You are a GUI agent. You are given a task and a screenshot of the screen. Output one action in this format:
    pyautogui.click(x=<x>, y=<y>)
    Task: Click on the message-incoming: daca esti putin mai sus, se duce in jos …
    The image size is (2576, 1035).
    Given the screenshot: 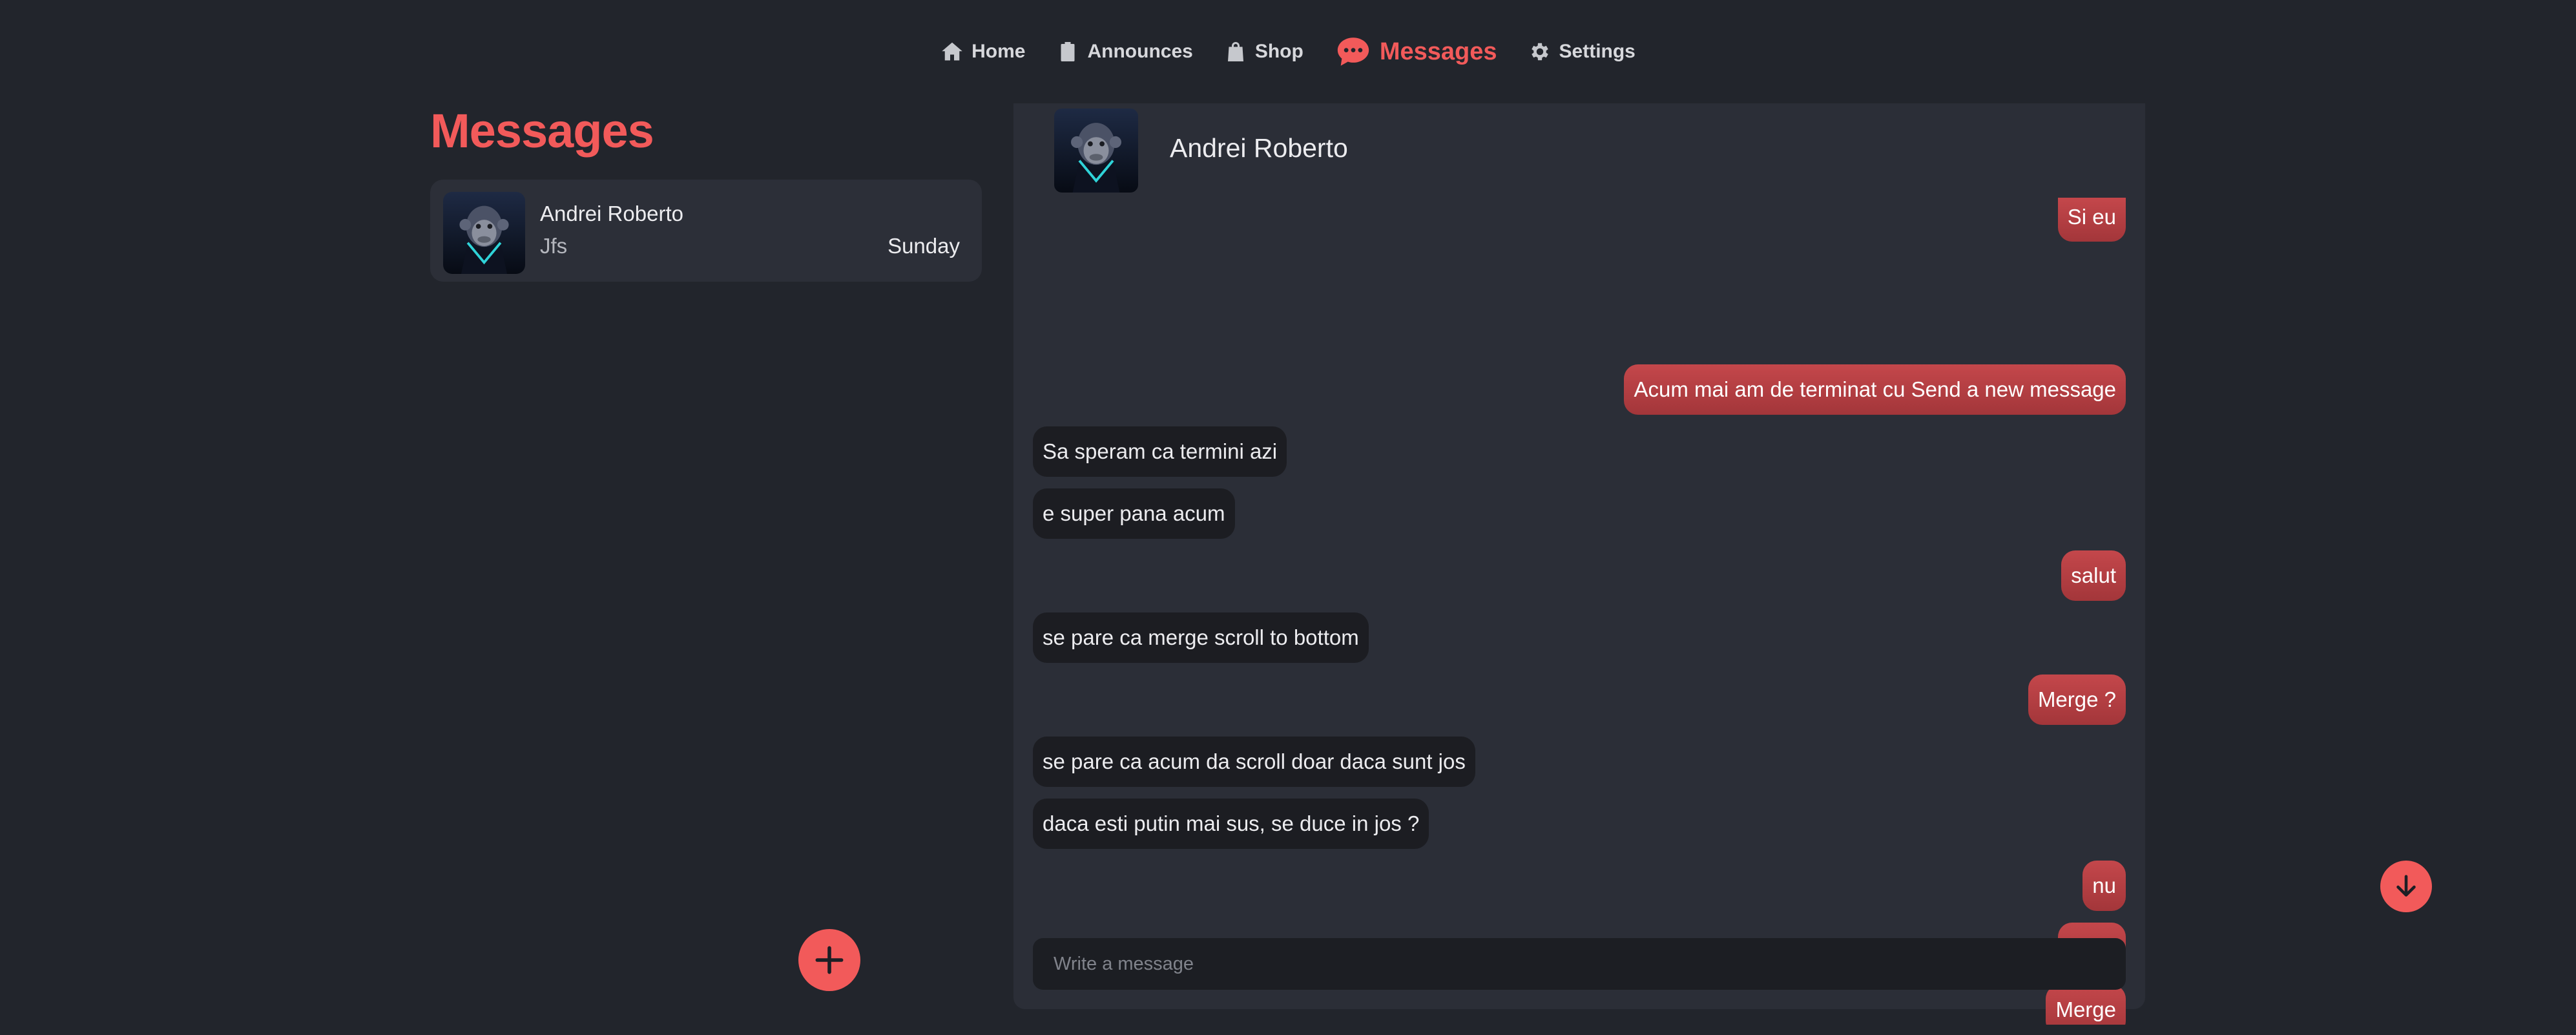 What is the action you would take?
    pyautogui.click(x=1231, y=824)
    